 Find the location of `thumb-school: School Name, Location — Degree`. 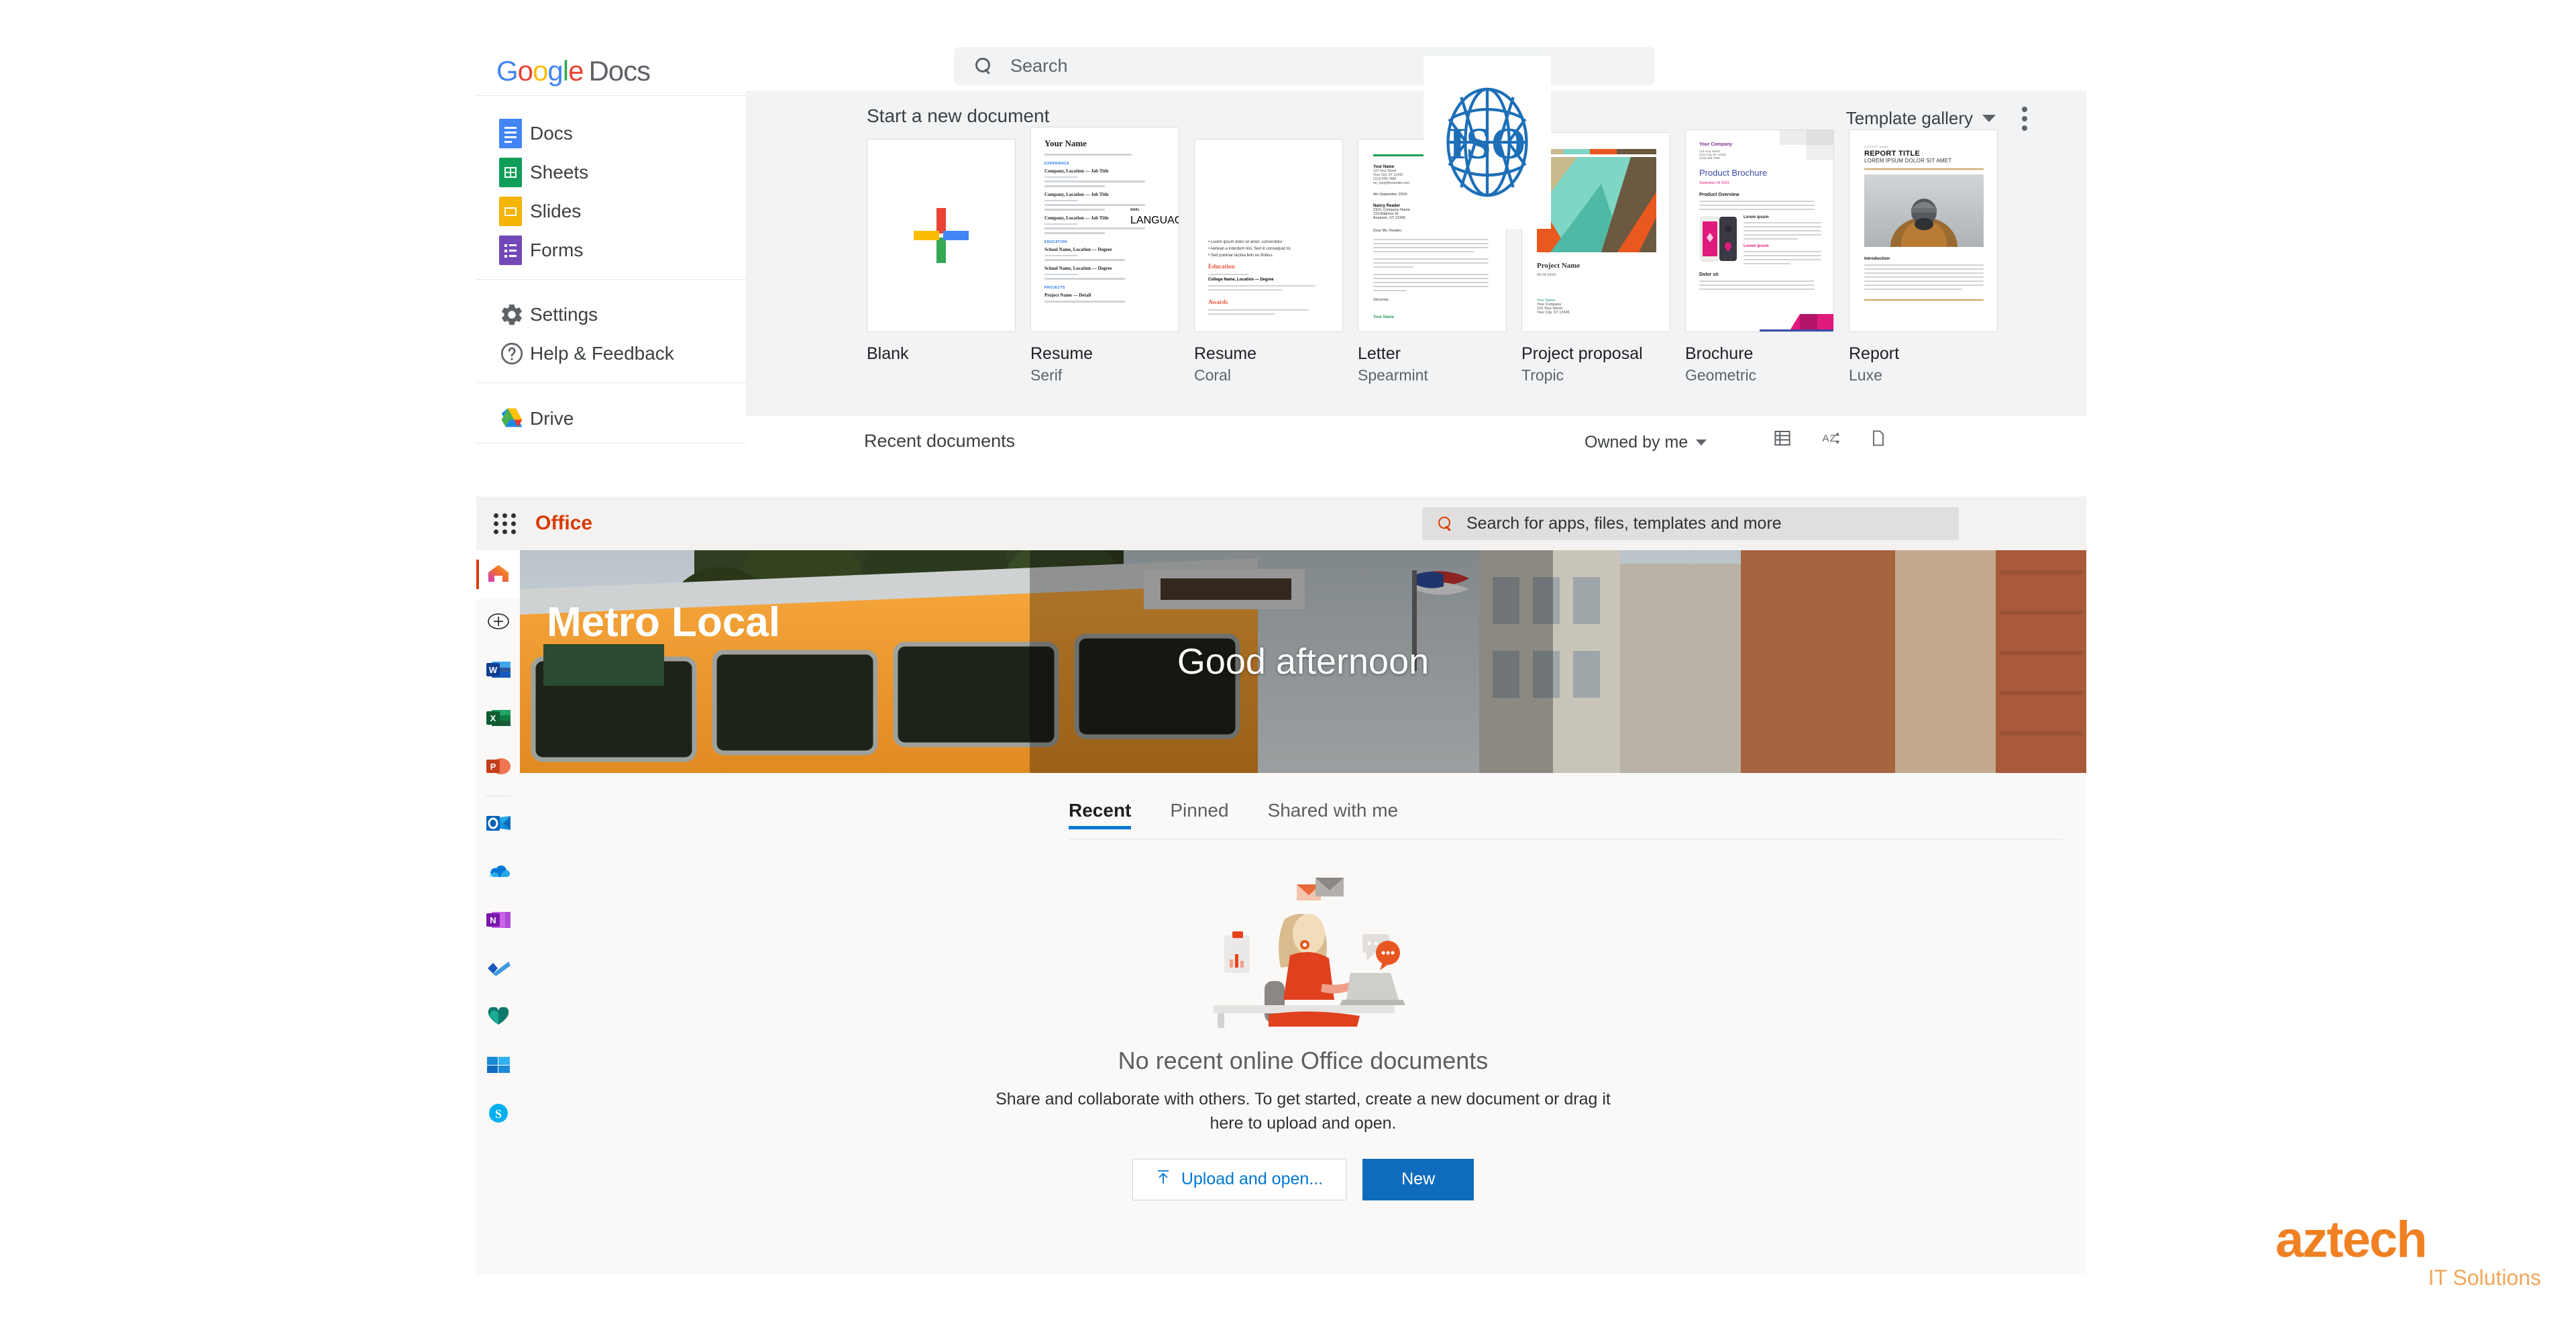

thumb-school: School Name, Location — Degree is located at coordinates (1078, 249).